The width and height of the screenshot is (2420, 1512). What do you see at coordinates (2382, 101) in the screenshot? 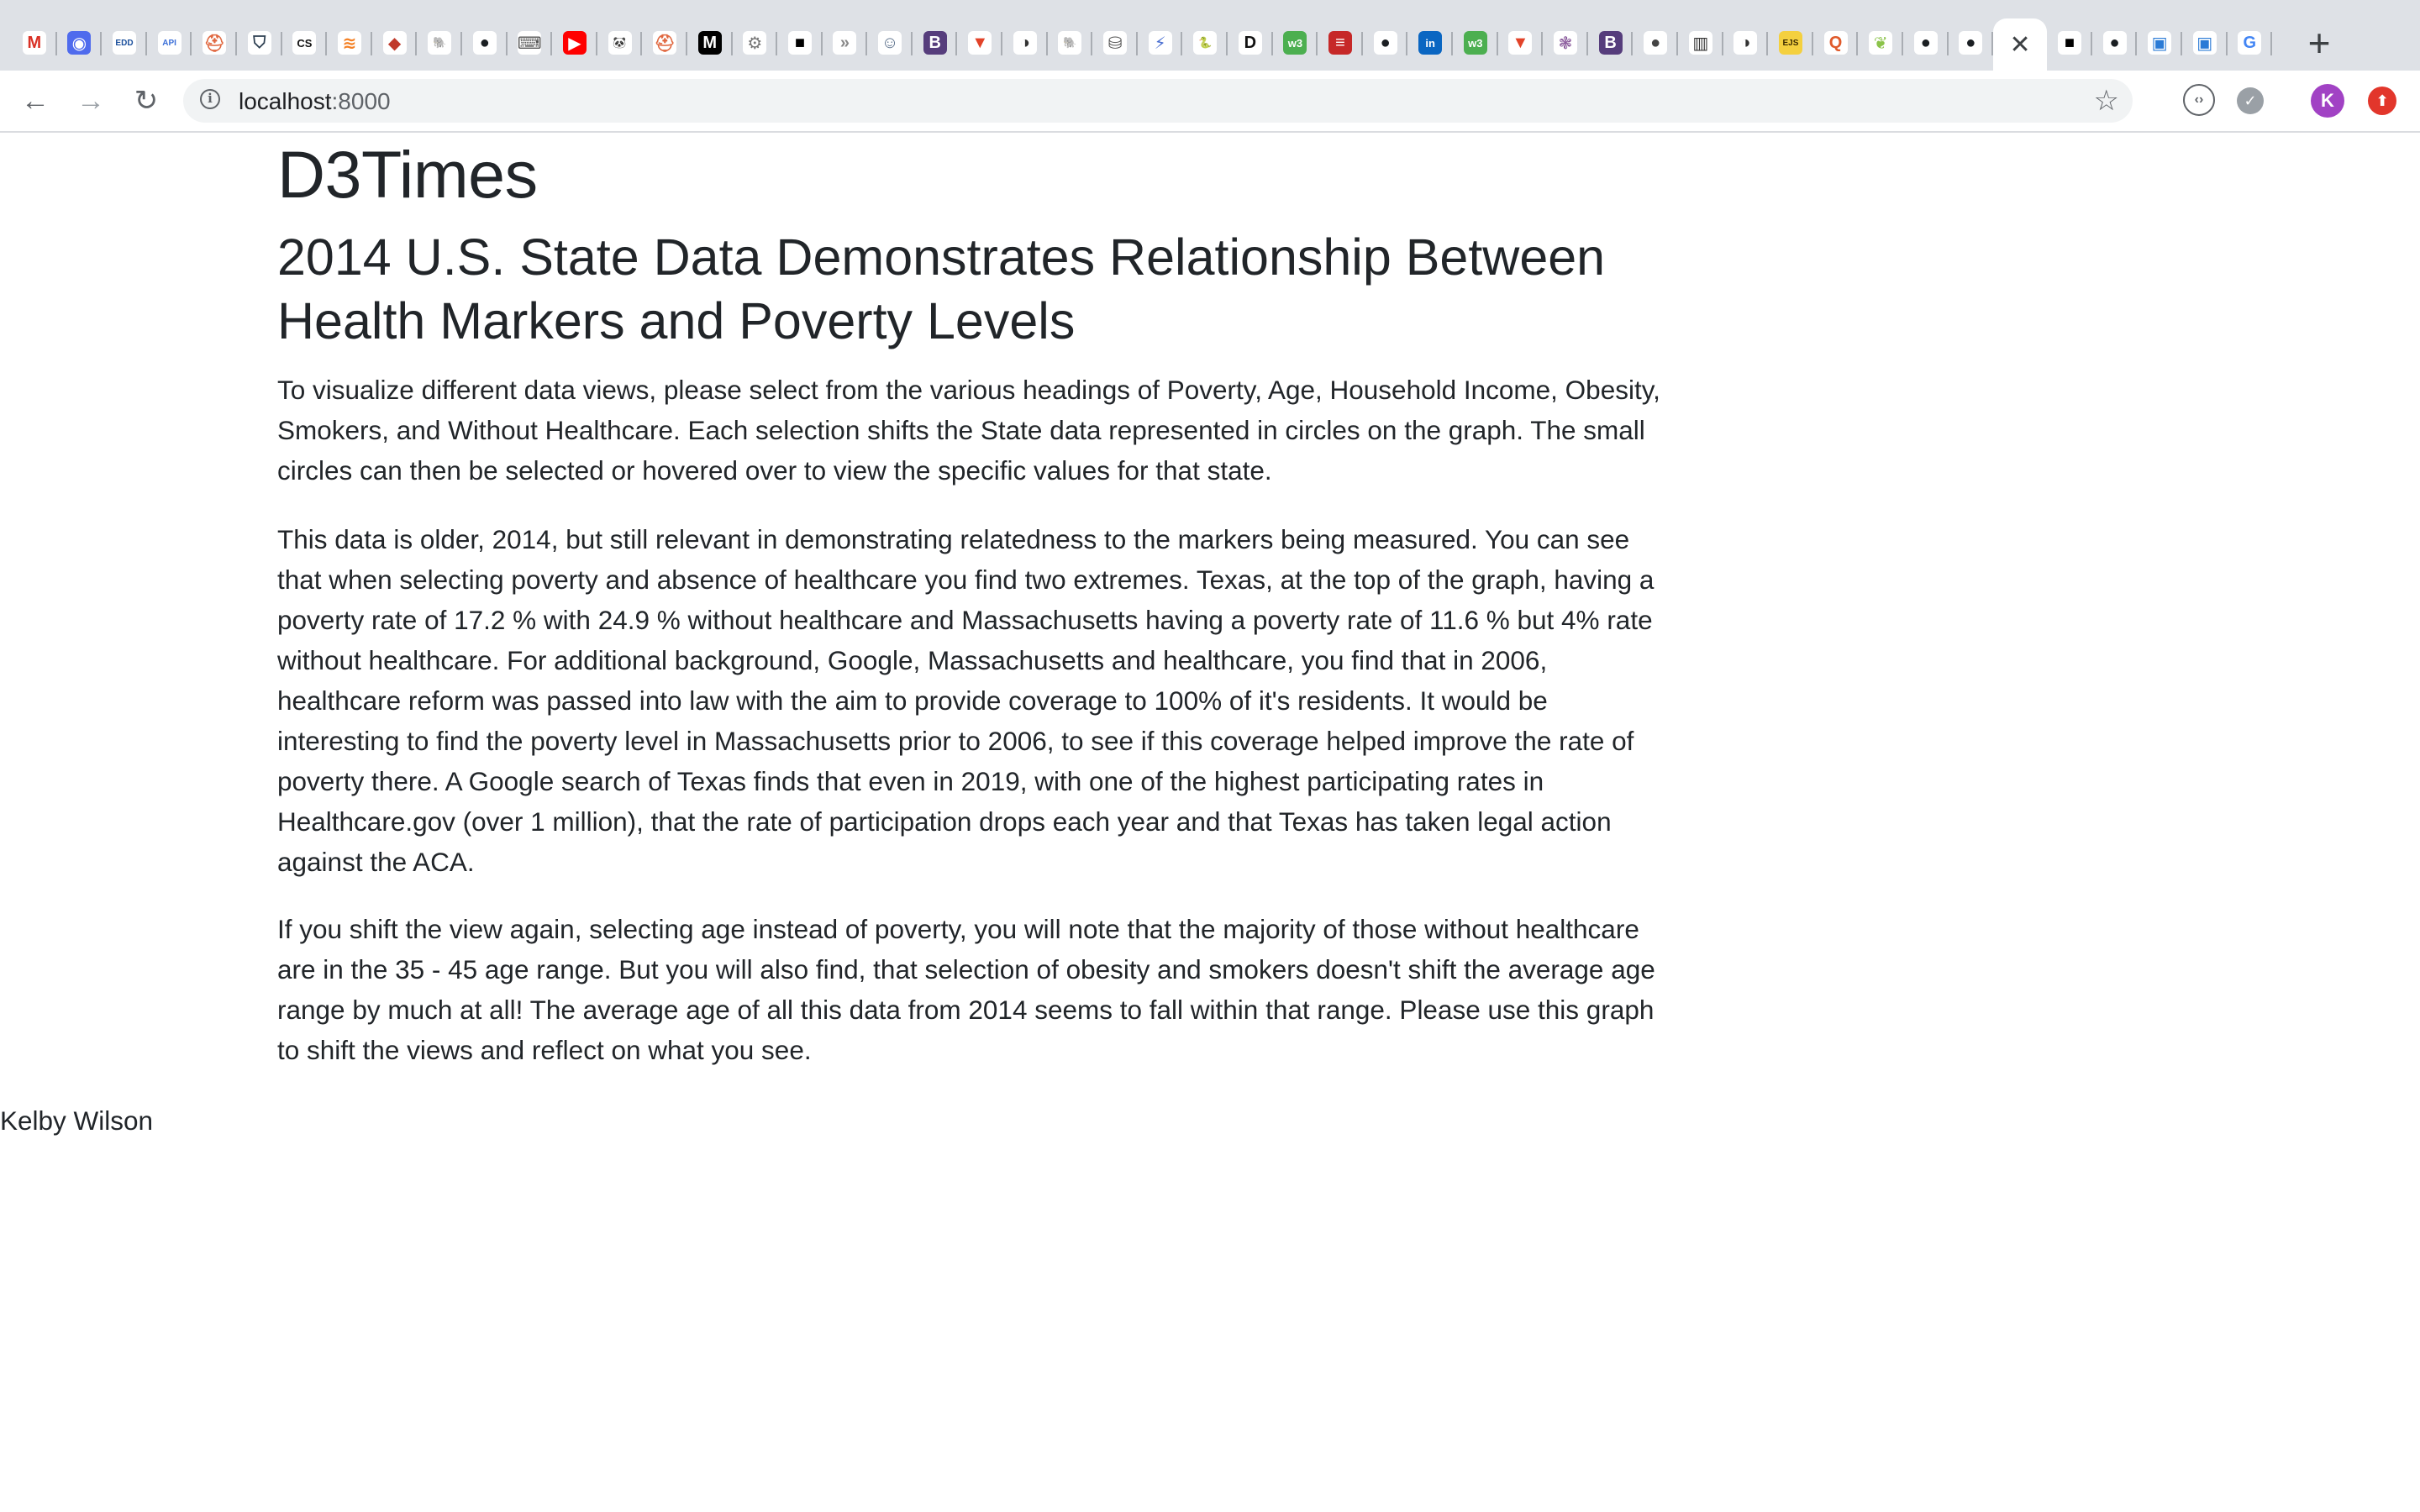
I see `update-alert-icon: ⬆` at bounding box center [2382, 101].